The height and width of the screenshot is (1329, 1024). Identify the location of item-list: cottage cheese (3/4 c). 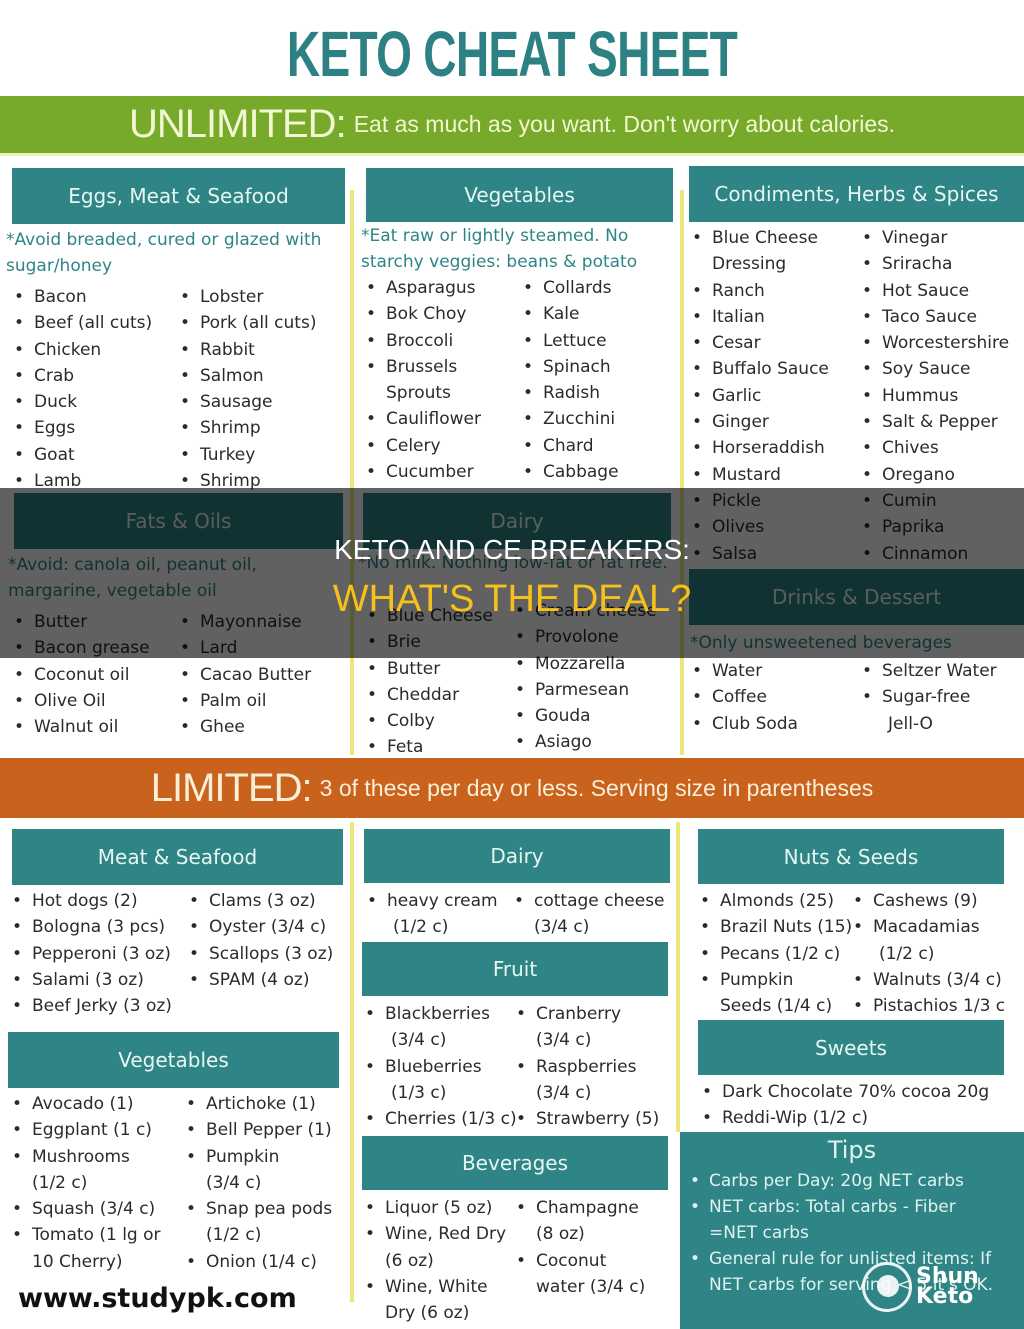
(597, 914).